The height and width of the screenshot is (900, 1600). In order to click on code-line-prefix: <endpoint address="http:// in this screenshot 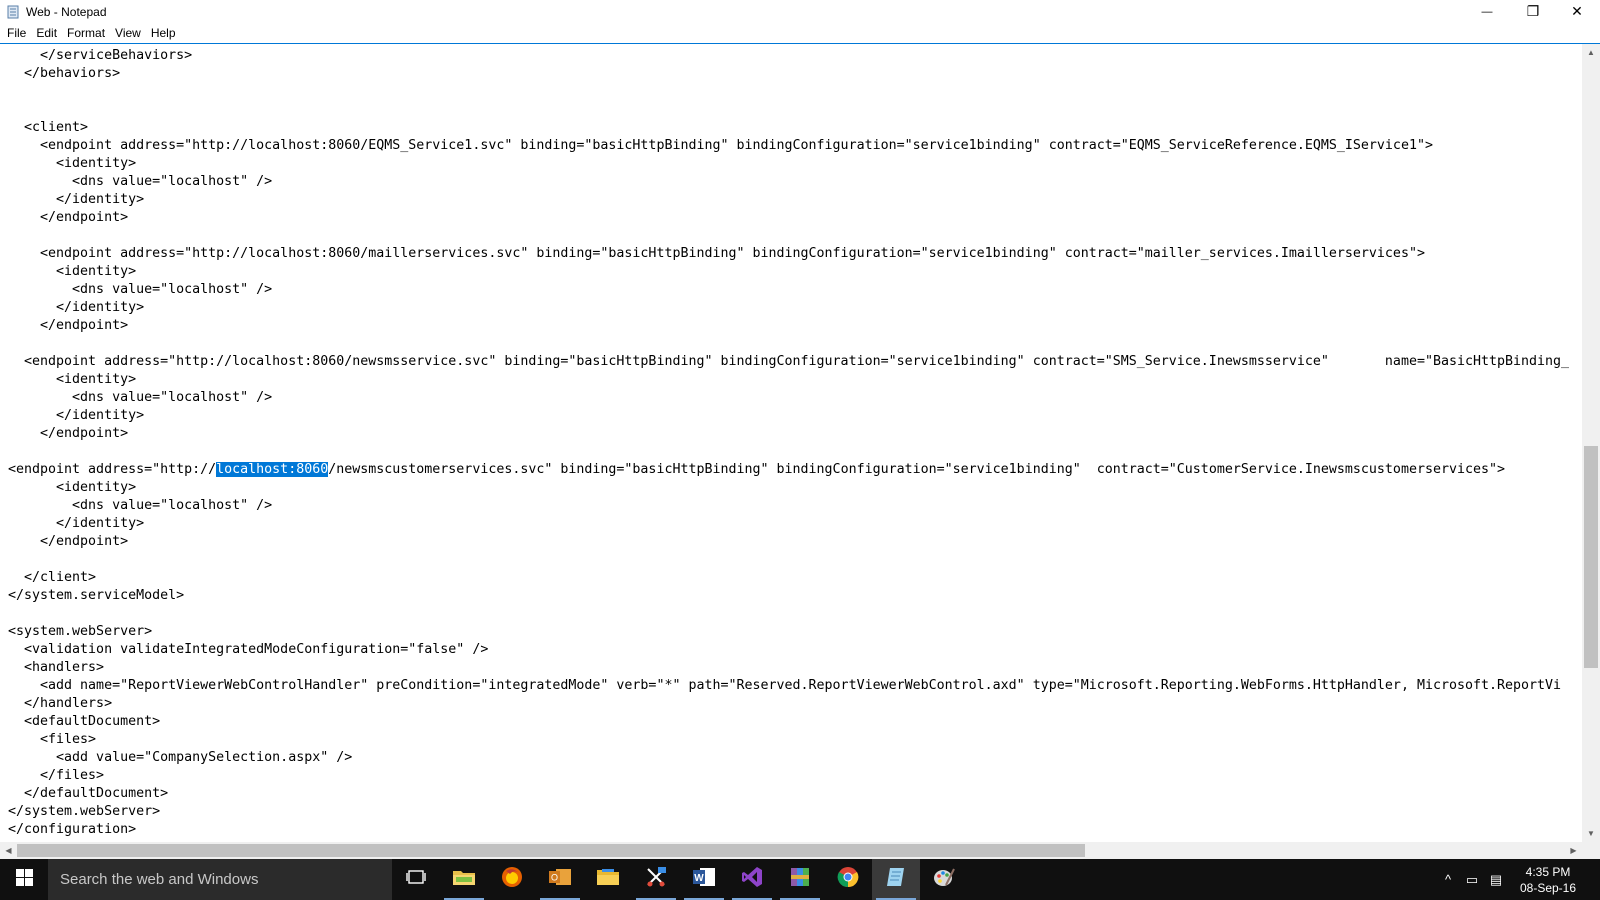, I will do `click(112, 469)`.